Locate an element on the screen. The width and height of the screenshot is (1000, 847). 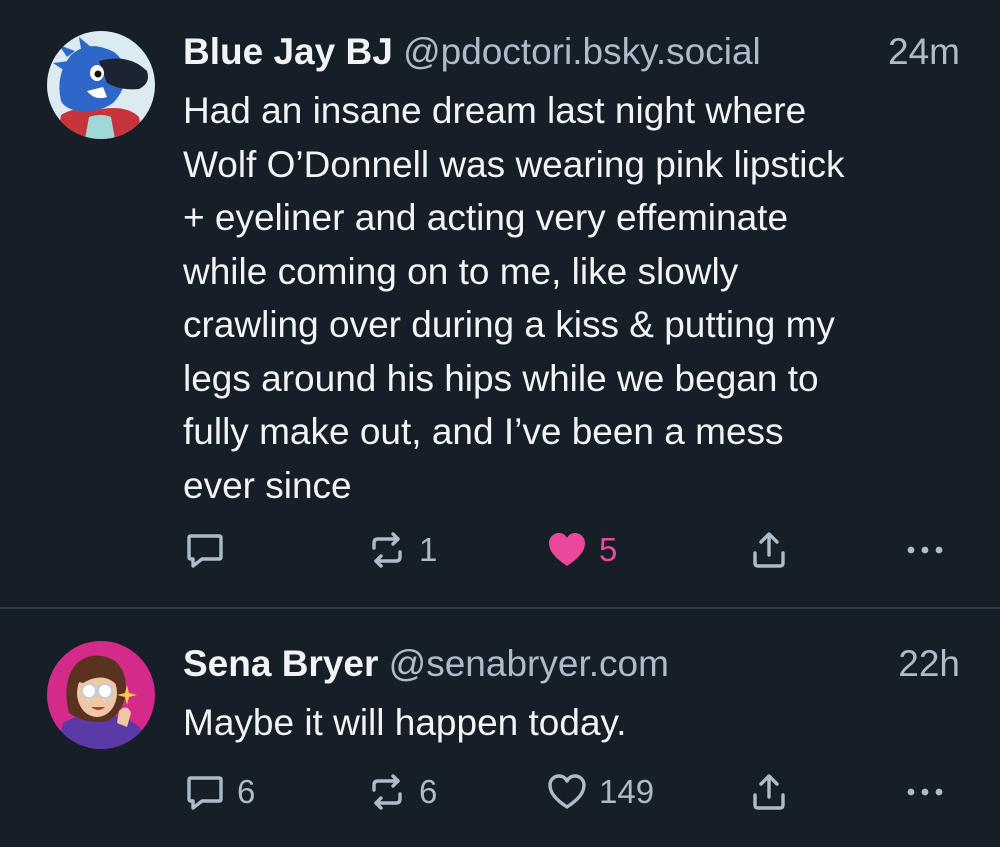
post-header: Blue Jay BJ @pdoctori.bsky.social 24m is located at coordinates (571, 52).